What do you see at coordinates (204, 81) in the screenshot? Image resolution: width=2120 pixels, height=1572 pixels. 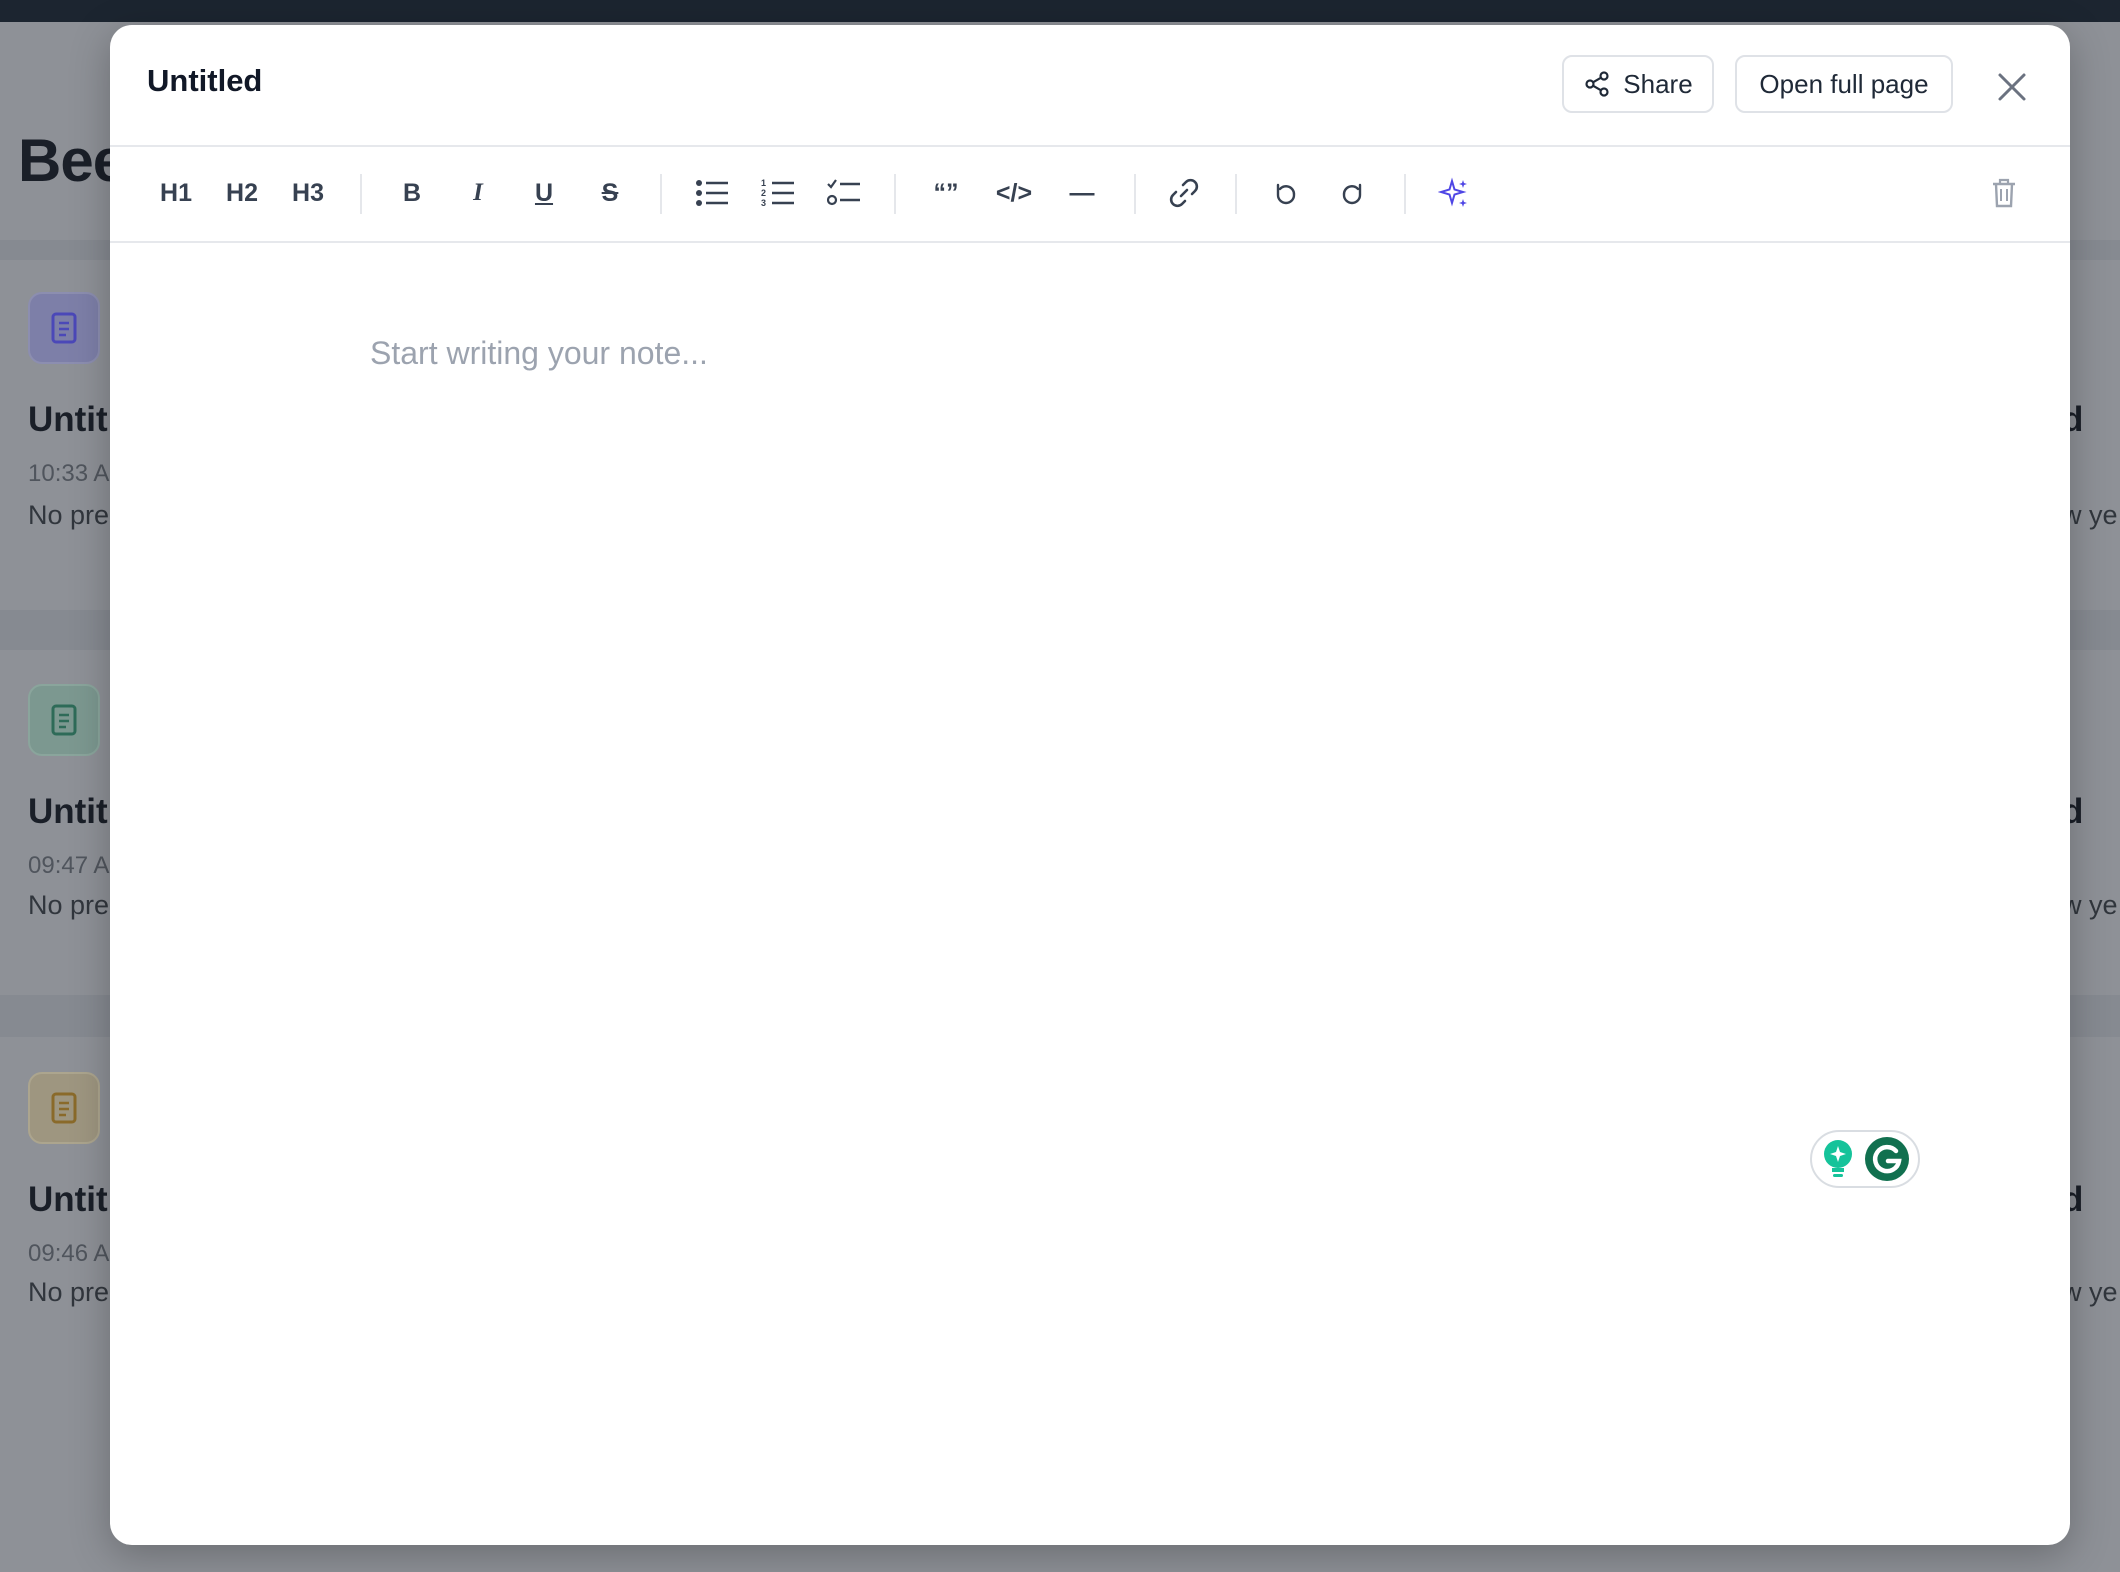 I see `note-title: Untitled` at bounding box center [204, 81].